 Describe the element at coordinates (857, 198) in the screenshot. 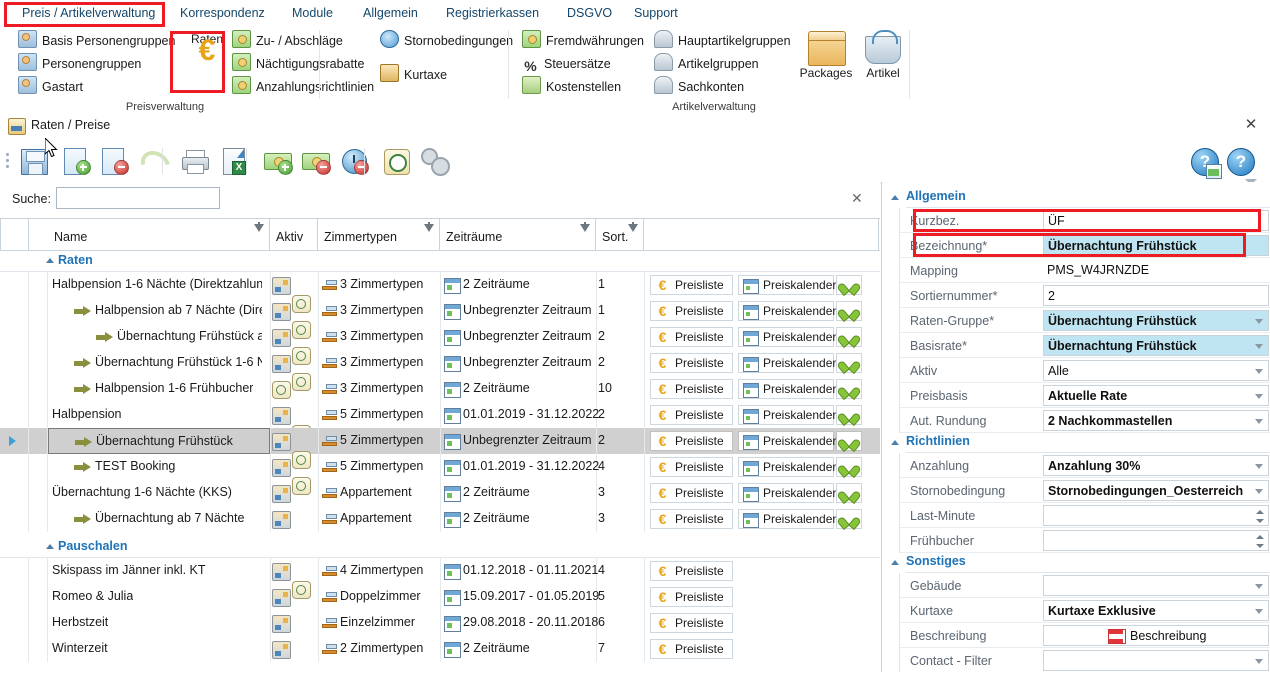

I see `search-clear-icon: ✕` at that location.